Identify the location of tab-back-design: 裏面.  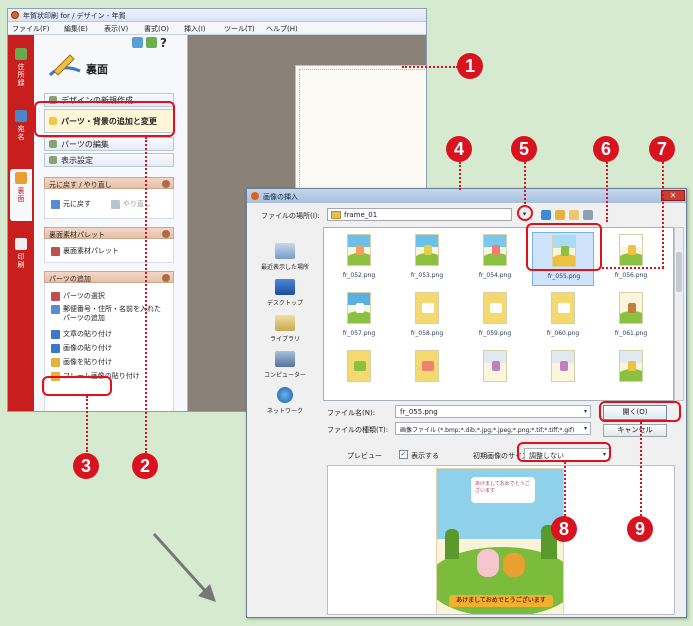
(21, 195).